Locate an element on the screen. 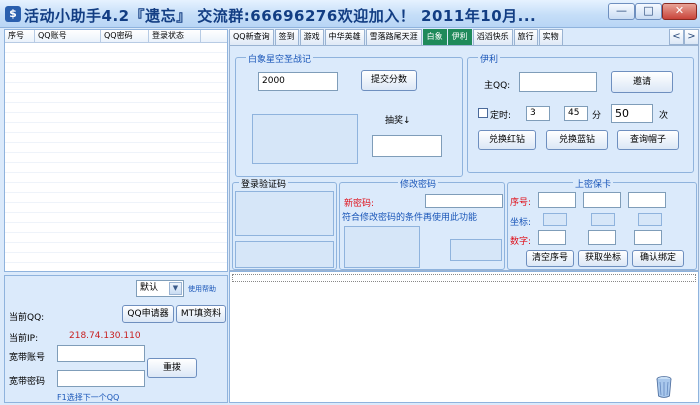  password-captcha-box is located at coordinates (382, 247).